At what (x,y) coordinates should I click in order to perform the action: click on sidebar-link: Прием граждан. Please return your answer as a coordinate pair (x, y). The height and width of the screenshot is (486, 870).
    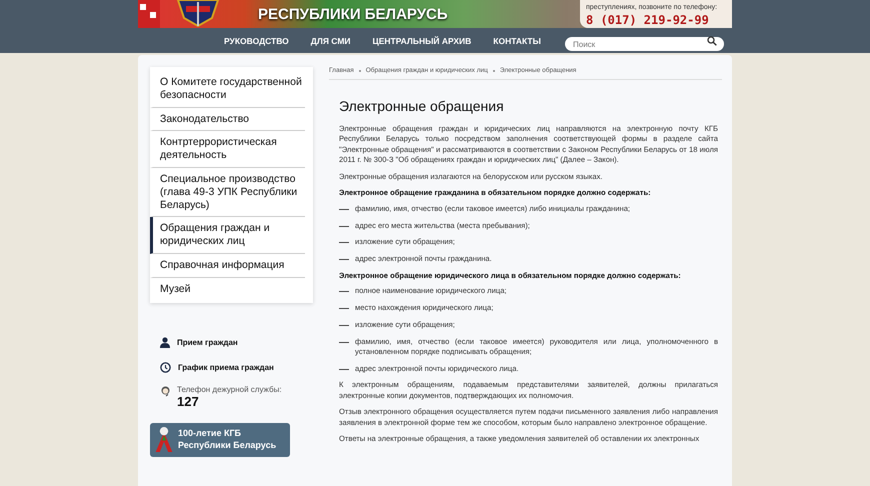
    Looking at the image, I should click on (207, 342).